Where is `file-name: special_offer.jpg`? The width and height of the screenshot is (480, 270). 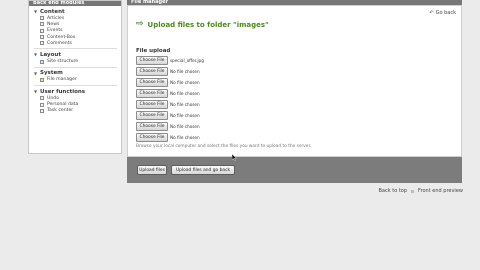
file-name: special_offer.jpg is located at coordinates (187, 60).